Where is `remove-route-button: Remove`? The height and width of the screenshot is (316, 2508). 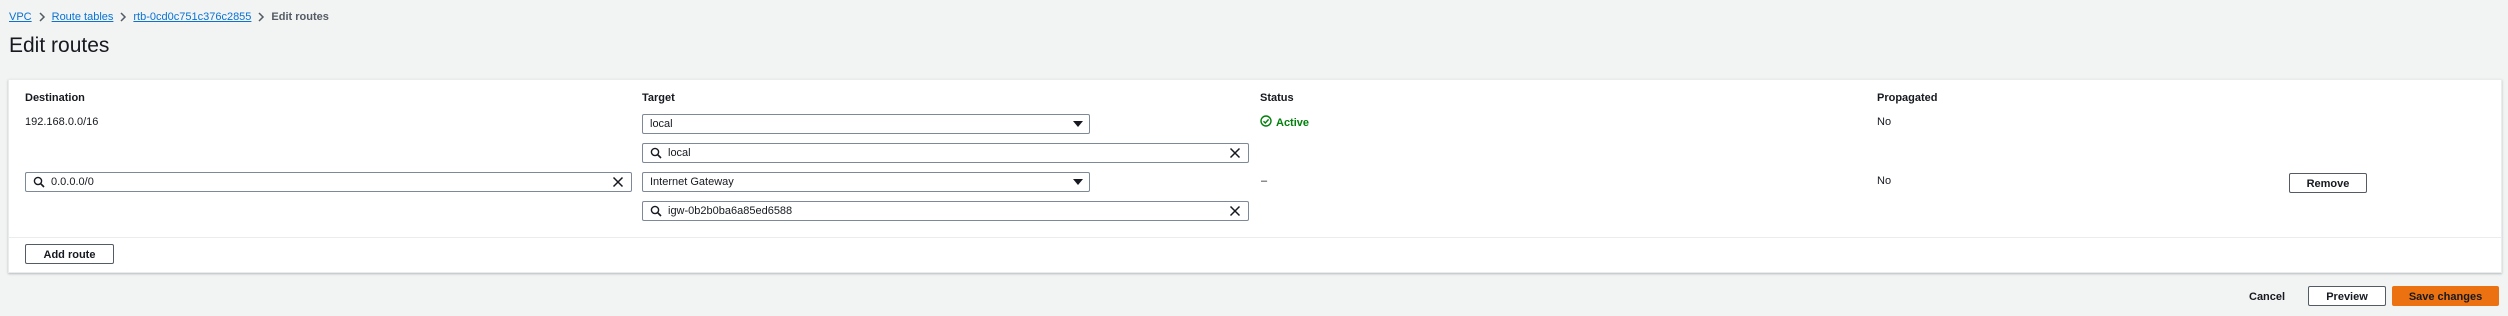 remove-route-button: Remove is located at coordinates (2328, 183).